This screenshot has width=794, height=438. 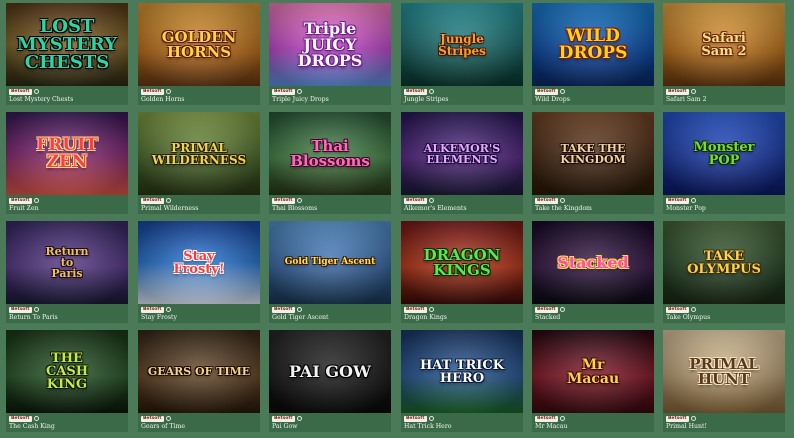 What do you see at coordinates (169, 208) in the screenshot?
I see `game-name-label: Primal Wilderness` at bounding box center [169, 208].